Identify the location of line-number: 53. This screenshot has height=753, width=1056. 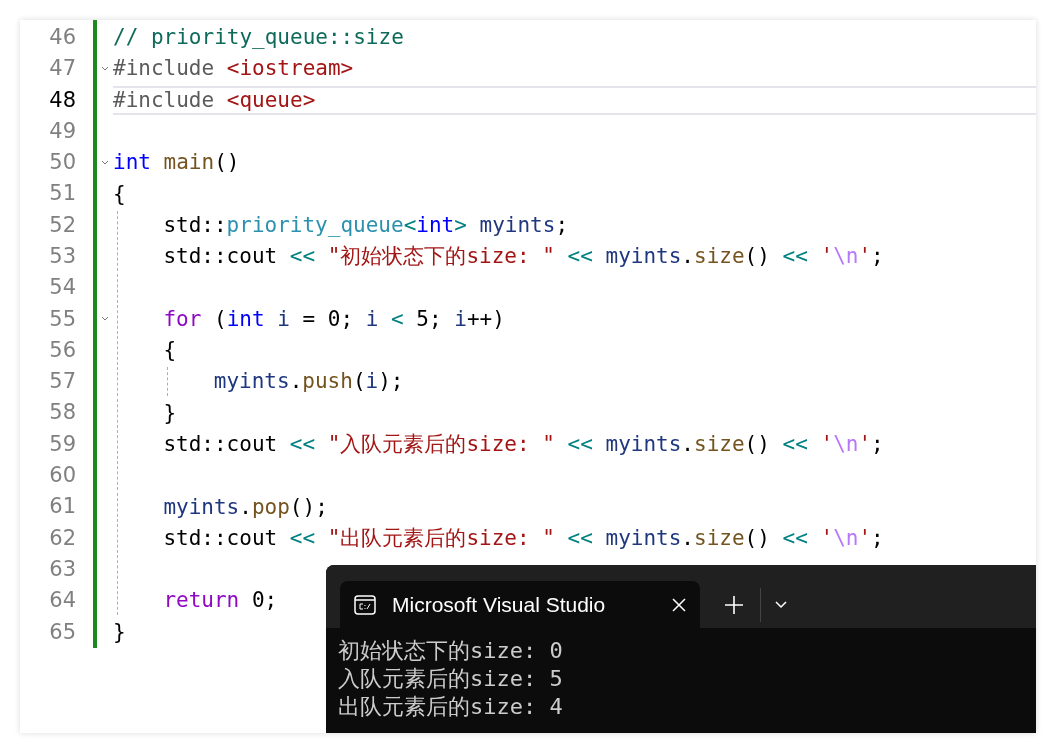
(62, 256).